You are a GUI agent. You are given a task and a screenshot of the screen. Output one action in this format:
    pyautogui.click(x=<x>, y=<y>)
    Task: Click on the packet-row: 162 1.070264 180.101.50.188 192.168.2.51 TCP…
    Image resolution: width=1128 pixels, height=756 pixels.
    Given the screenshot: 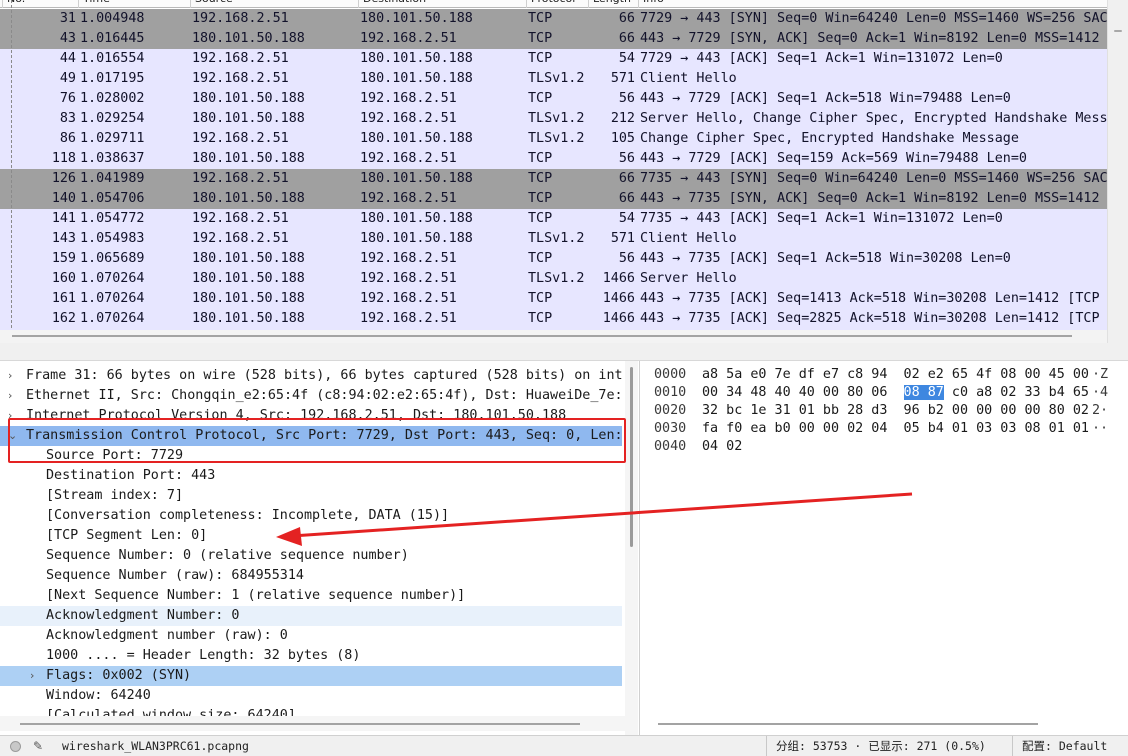 What is the action you would take?
    pyautogui.click(x=564, y=319)
    